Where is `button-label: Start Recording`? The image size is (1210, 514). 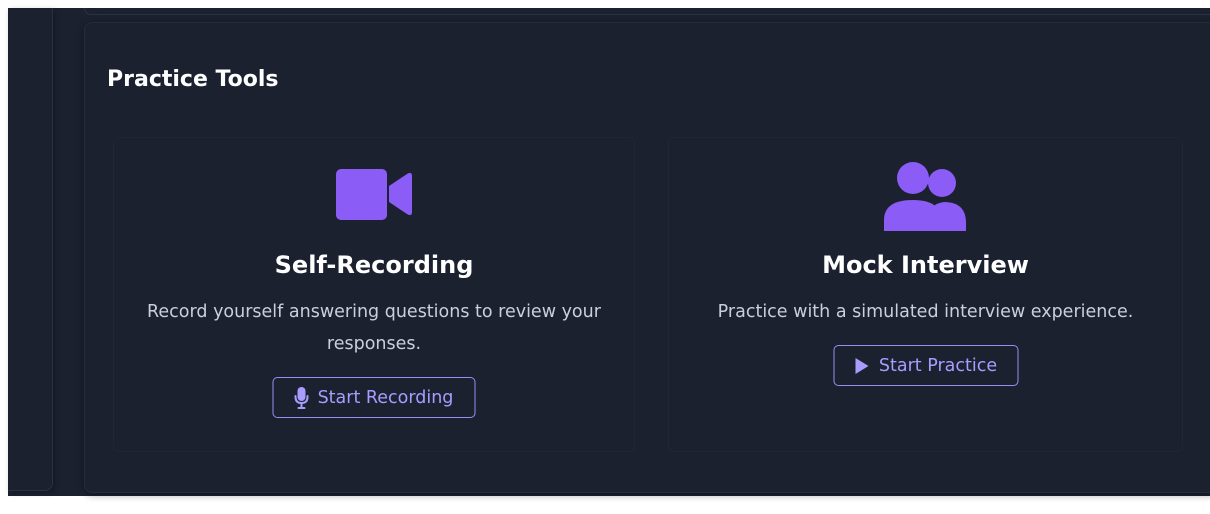
button-label: Start Recording is located at coordinates (385, 397).